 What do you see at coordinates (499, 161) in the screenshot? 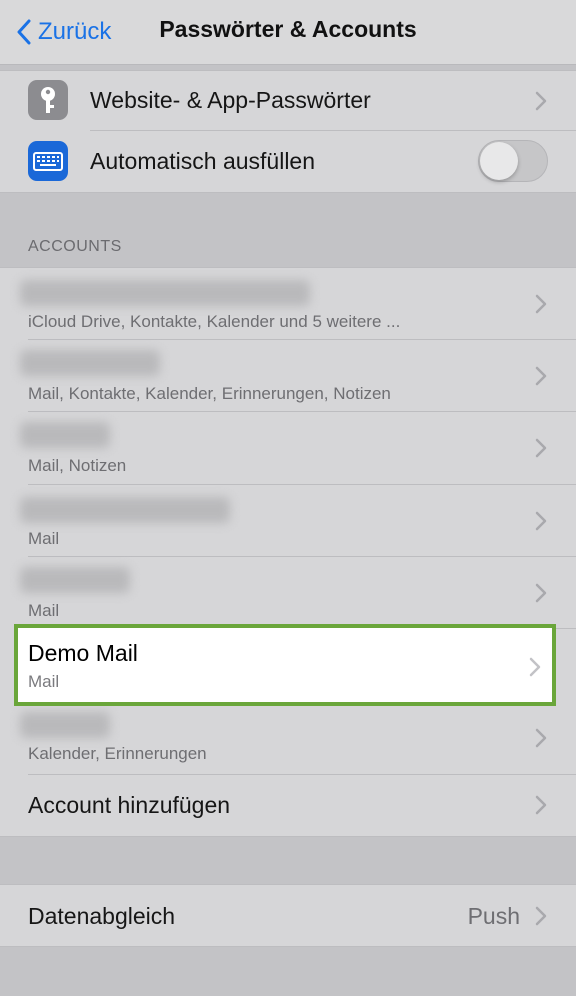
I see `toggle-knob` at bounding box center [499, 161].